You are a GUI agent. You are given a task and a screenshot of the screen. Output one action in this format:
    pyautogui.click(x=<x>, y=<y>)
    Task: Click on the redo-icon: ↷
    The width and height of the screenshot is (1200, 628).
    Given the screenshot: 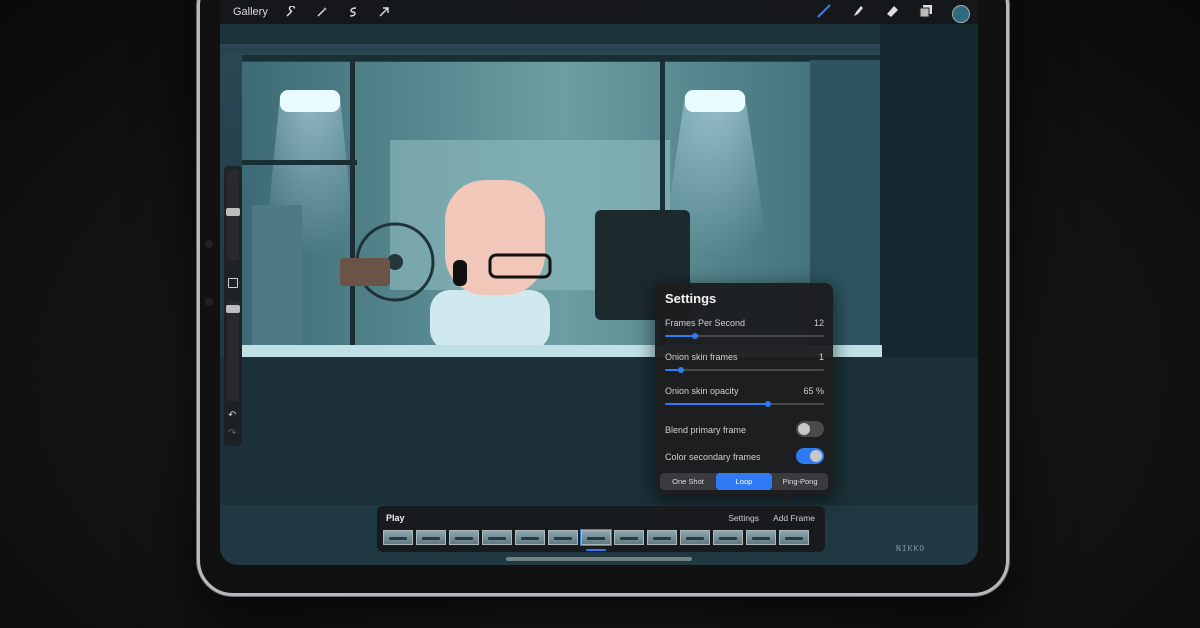 What is the action you would take?
    pyautogui.click(x=232, y=433)
    